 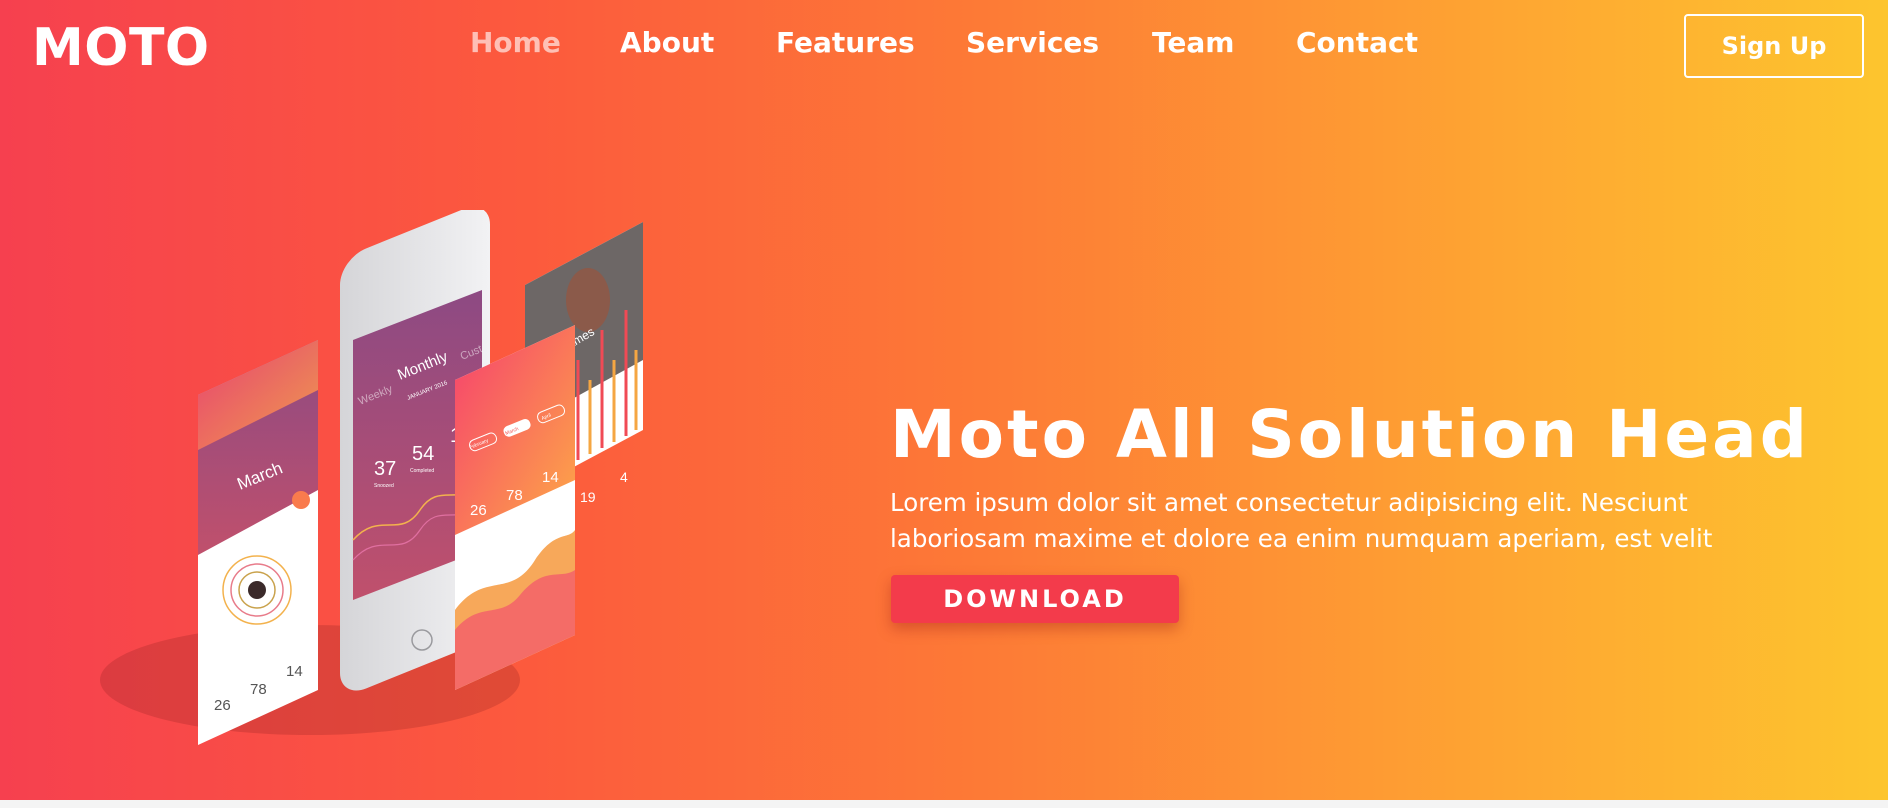 What do you see at coordinates (258, 542) in the screenshot?
I see `calendar-screen: March 26 78 14` at bounding box center [258, 542].